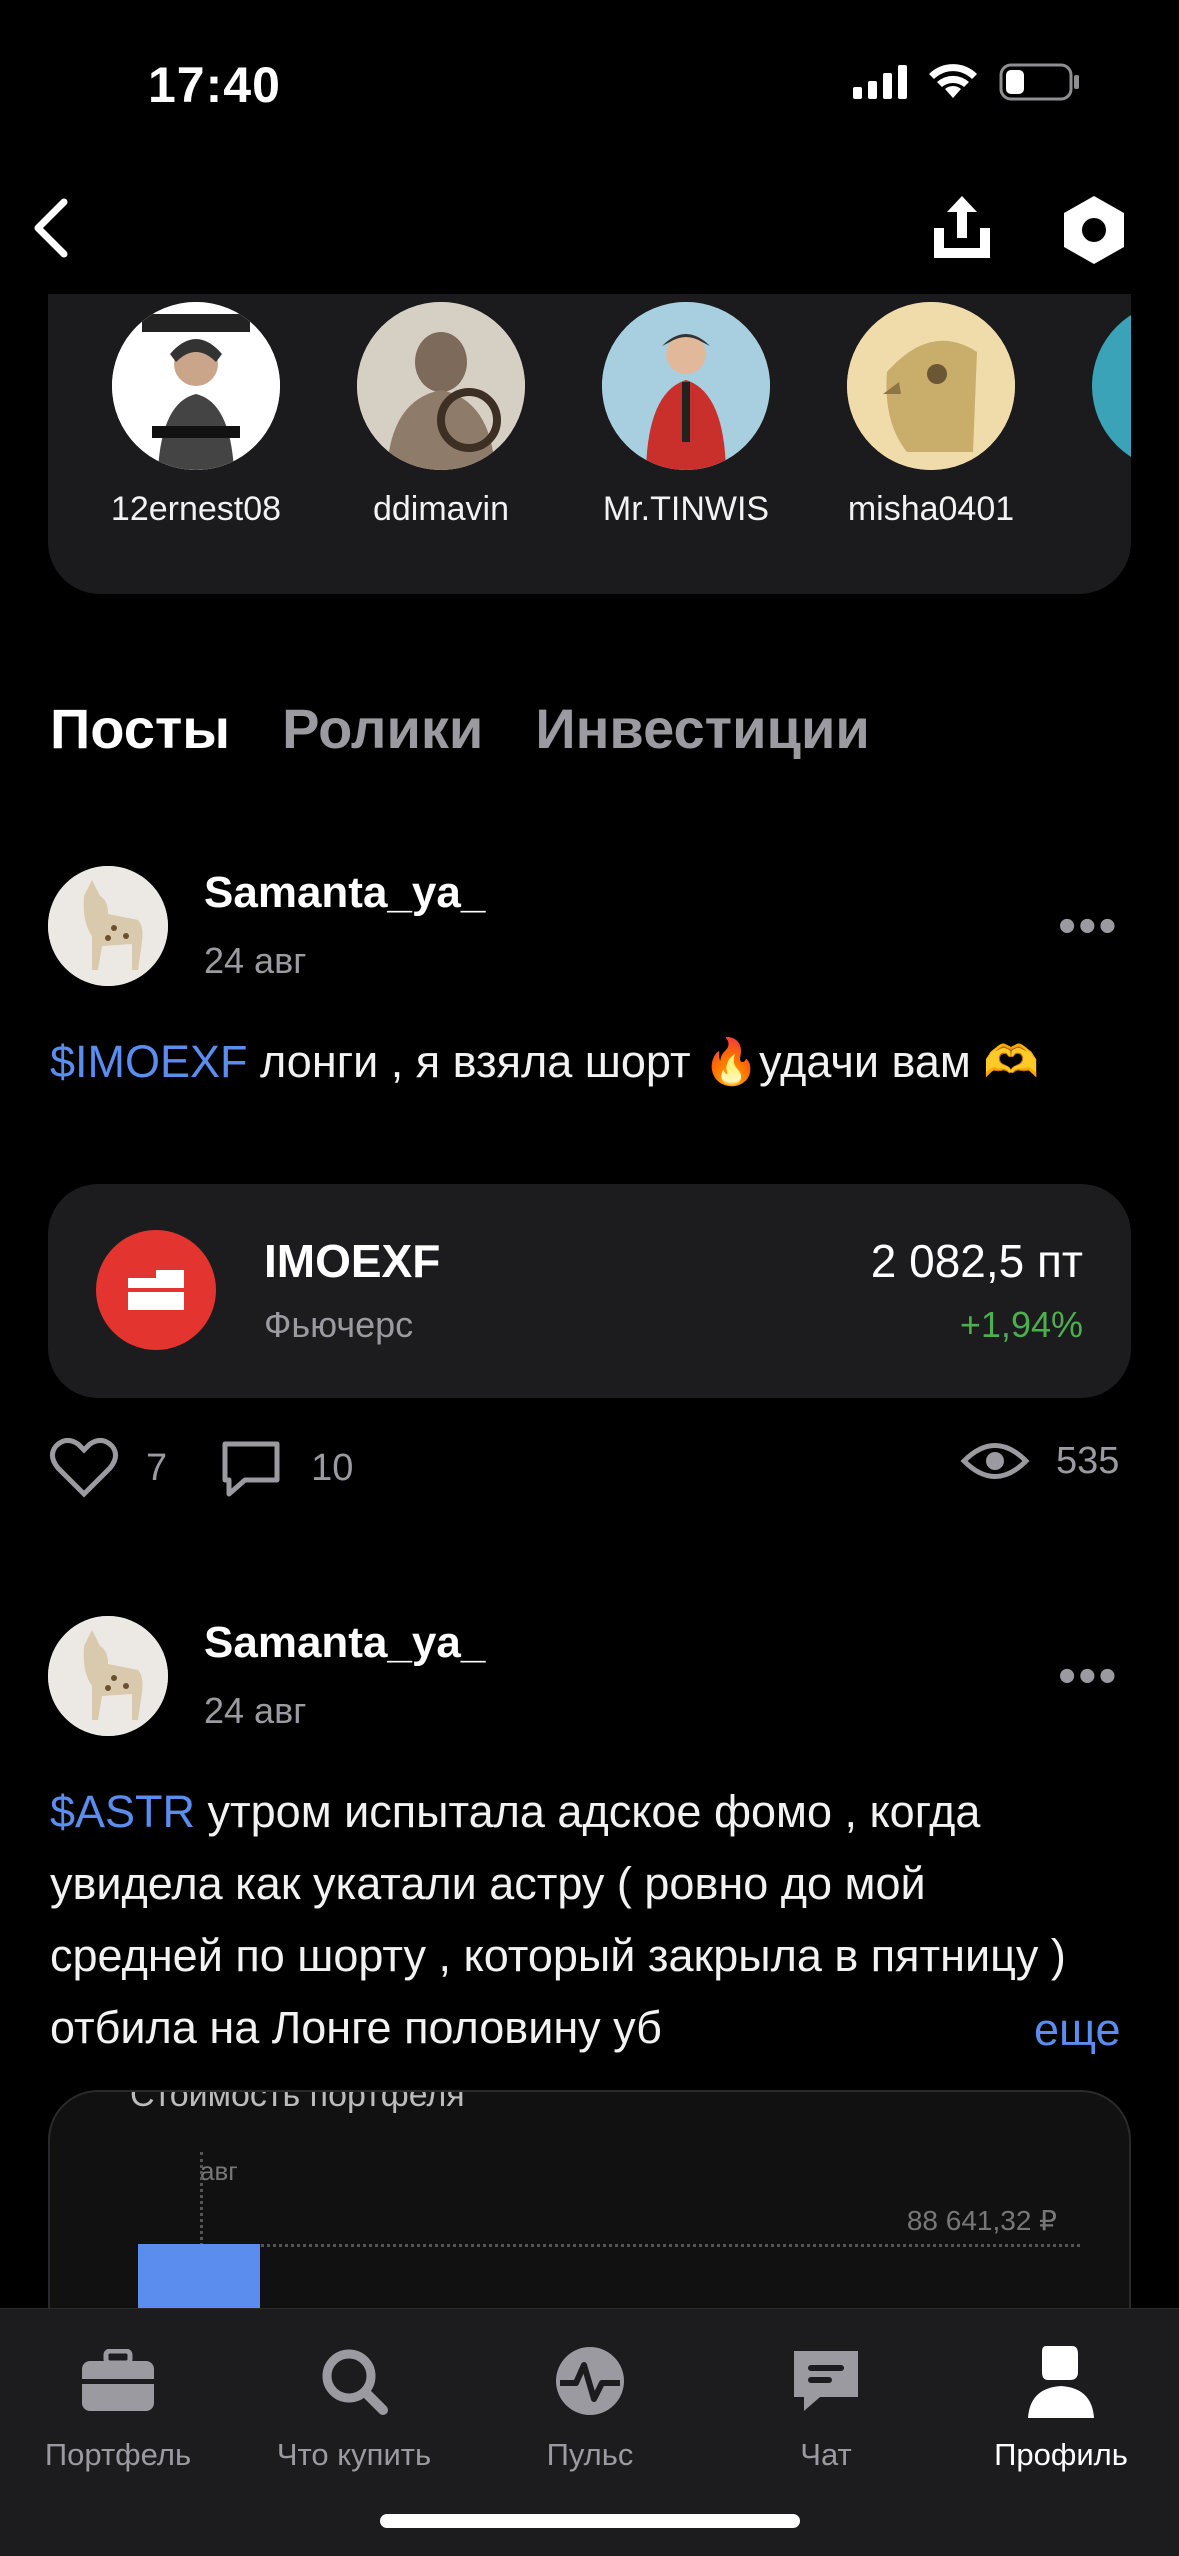 The width and height of the screenshot is (1179, 2556). What do you see at coordinates (441, 509) in the screenshot?
I see `story-username: ddimavin` at bounding box center [441, 509].